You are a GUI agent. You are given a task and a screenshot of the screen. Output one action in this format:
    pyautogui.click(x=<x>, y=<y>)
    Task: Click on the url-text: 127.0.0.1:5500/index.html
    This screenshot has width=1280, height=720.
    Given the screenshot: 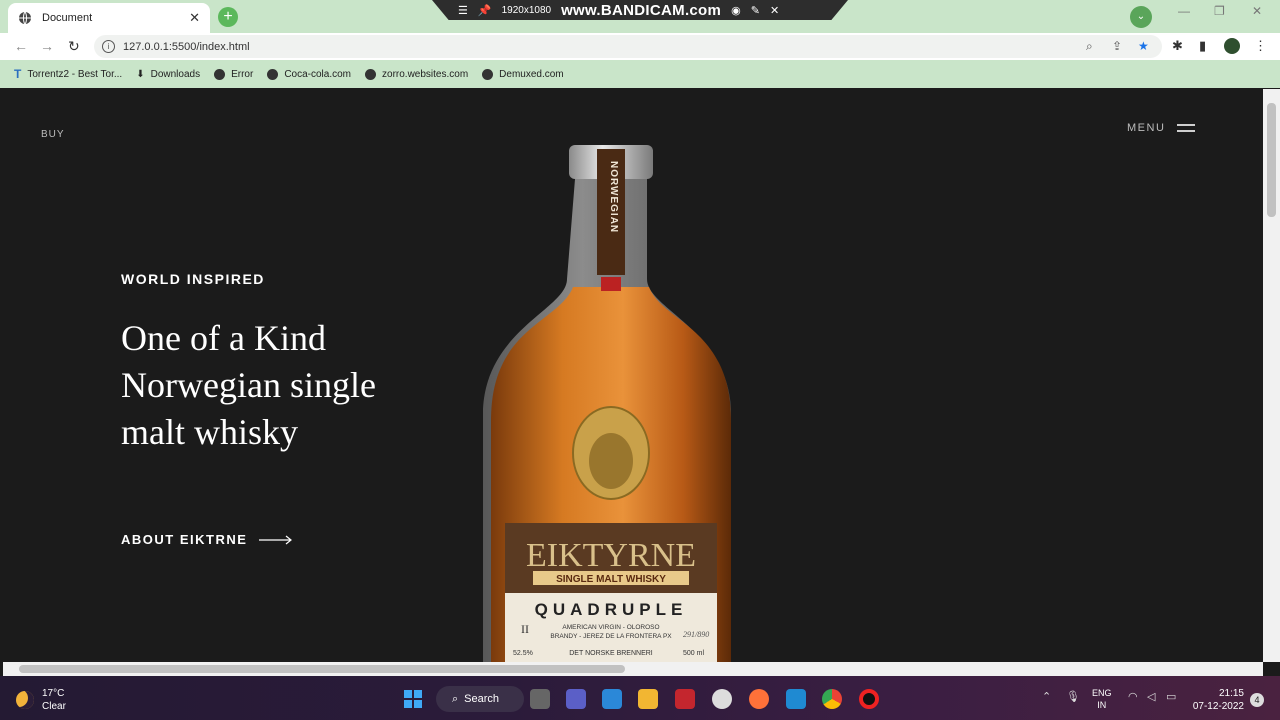 What is the action you would take?
    pyautogui.click(x=186, y=47)
    